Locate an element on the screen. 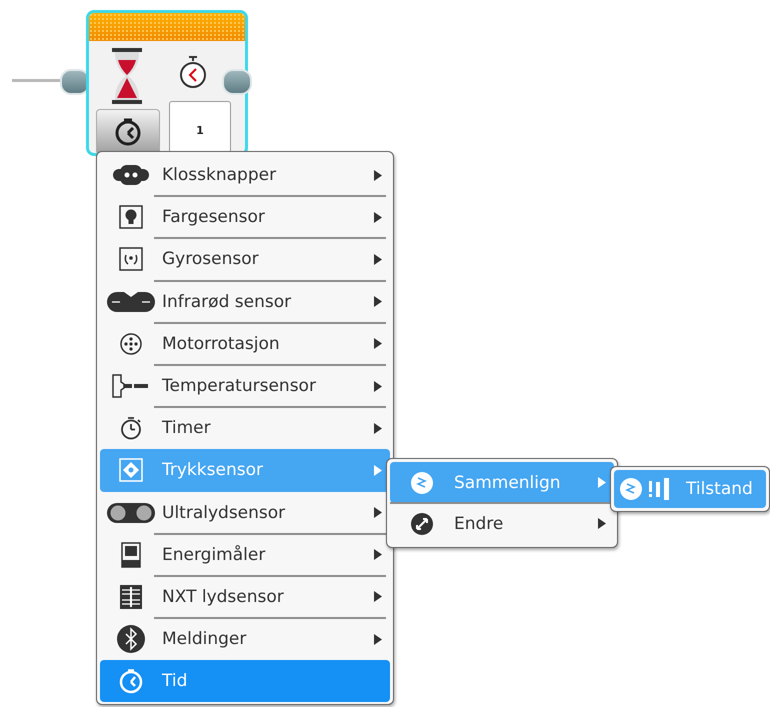 The height and width of the screenshot is (707, 770). sequence-wire is located at coordinates (37, 80).